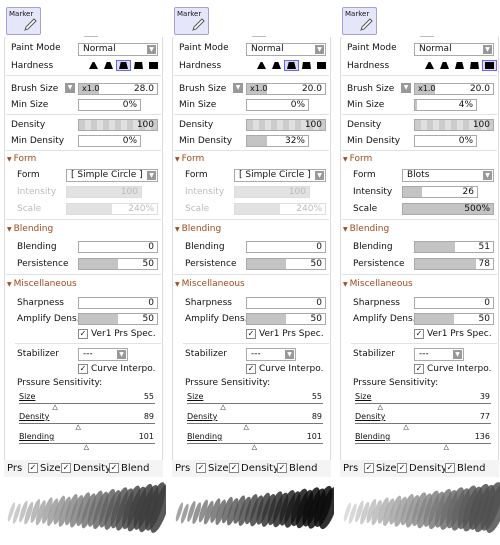 The image size is (500, 545). Describe the element at coordinates (423, 443) in the screenshot. I see `pressure-blending-slider` at that location.